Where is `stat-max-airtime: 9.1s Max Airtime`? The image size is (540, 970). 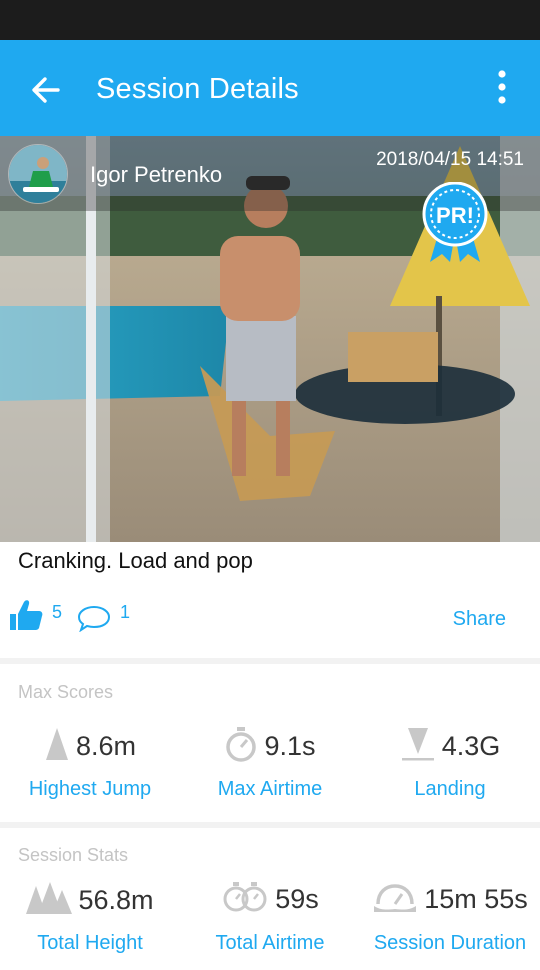 stat-max-airtime: 9.1s Max Airtime is located at coordinates (270, 771).